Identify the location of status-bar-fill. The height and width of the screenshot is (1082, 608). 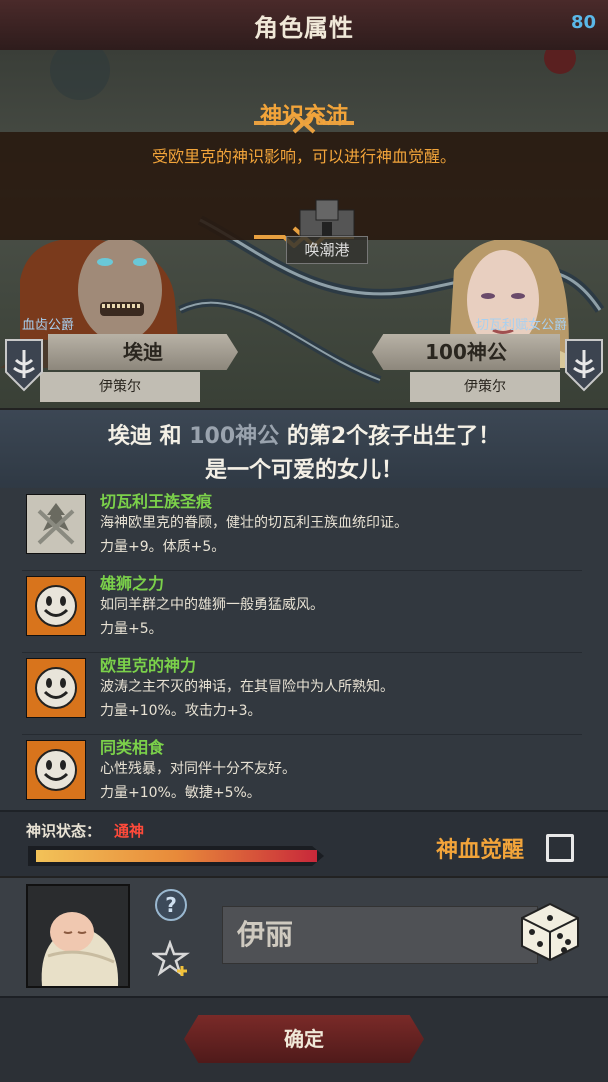
(176, 856).